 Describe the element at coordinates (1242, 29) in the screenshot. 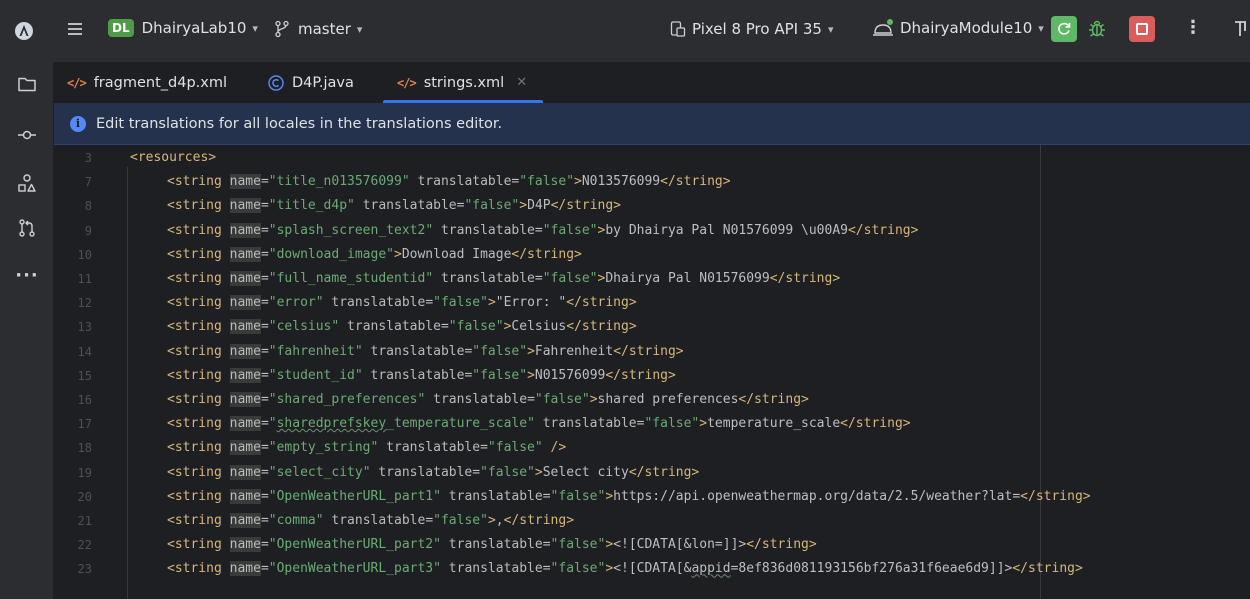

I see `settings-icon` at that location.